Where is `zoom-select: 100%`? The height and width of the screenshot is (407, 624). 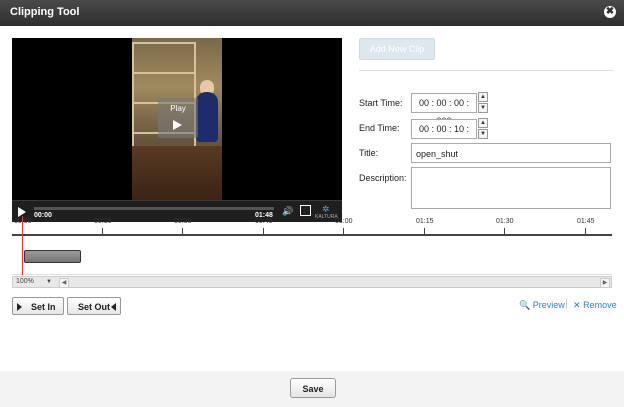
zoom-select: 100% is located at coordinates (25, 281).